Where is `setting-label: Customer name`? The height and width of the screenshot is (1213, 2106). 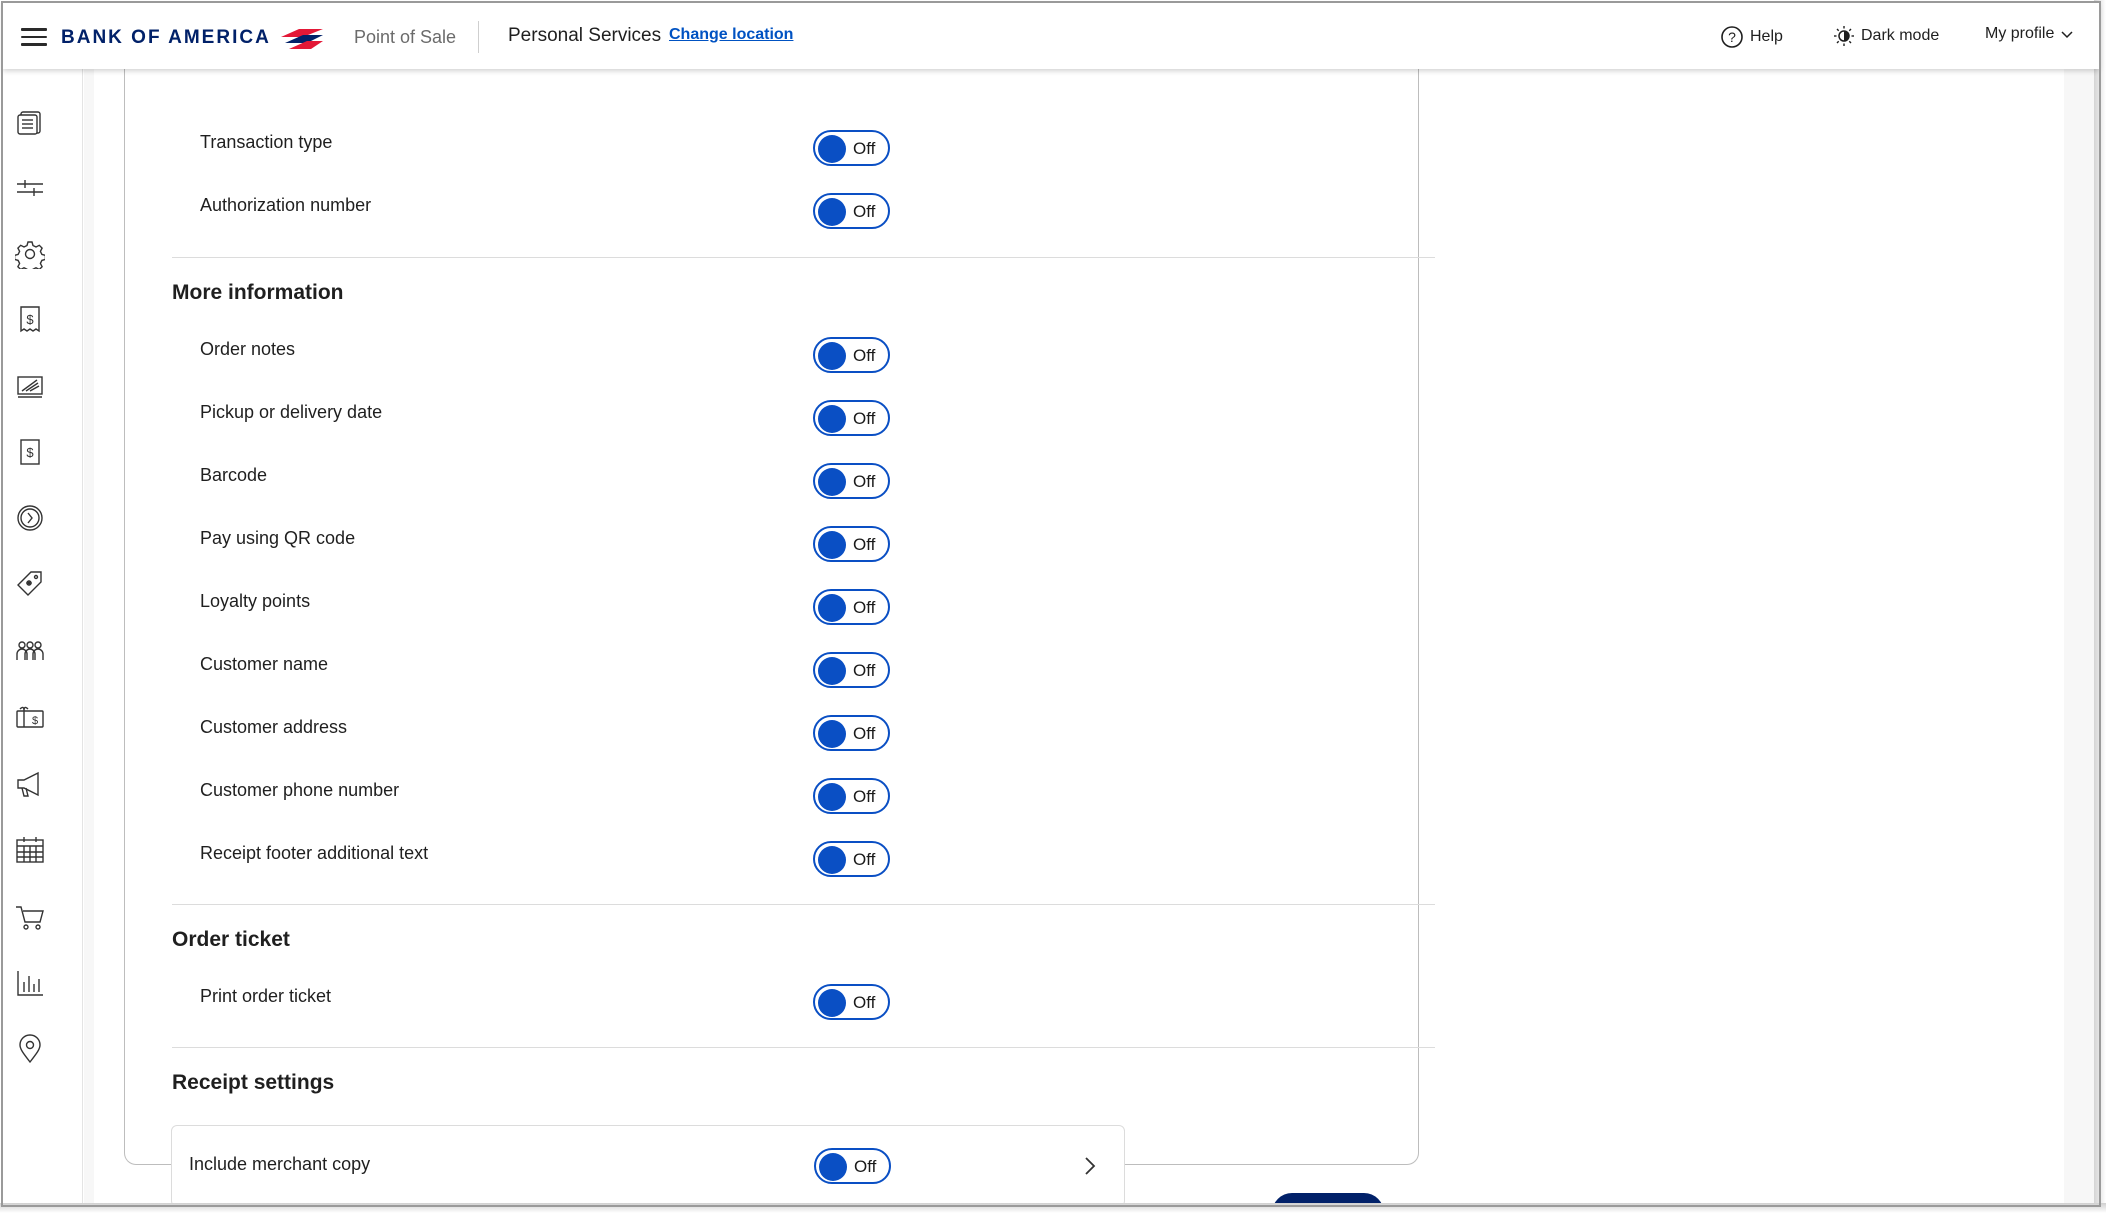
setting-label: Customer name is located at coordinates (264, 664).